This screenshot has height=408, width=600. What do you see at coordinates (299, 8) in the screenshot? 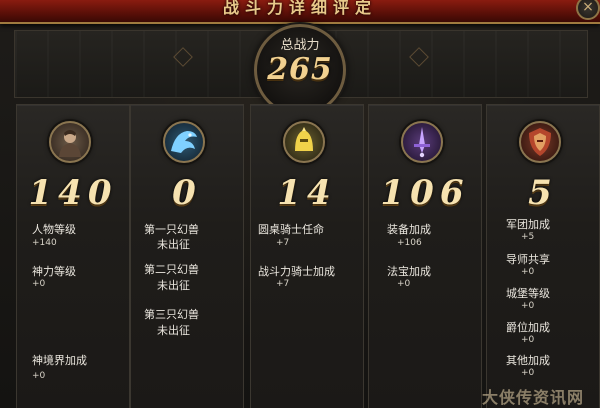
I see `window-title: 战斗力详细评定` at bounding box center [299, 8].